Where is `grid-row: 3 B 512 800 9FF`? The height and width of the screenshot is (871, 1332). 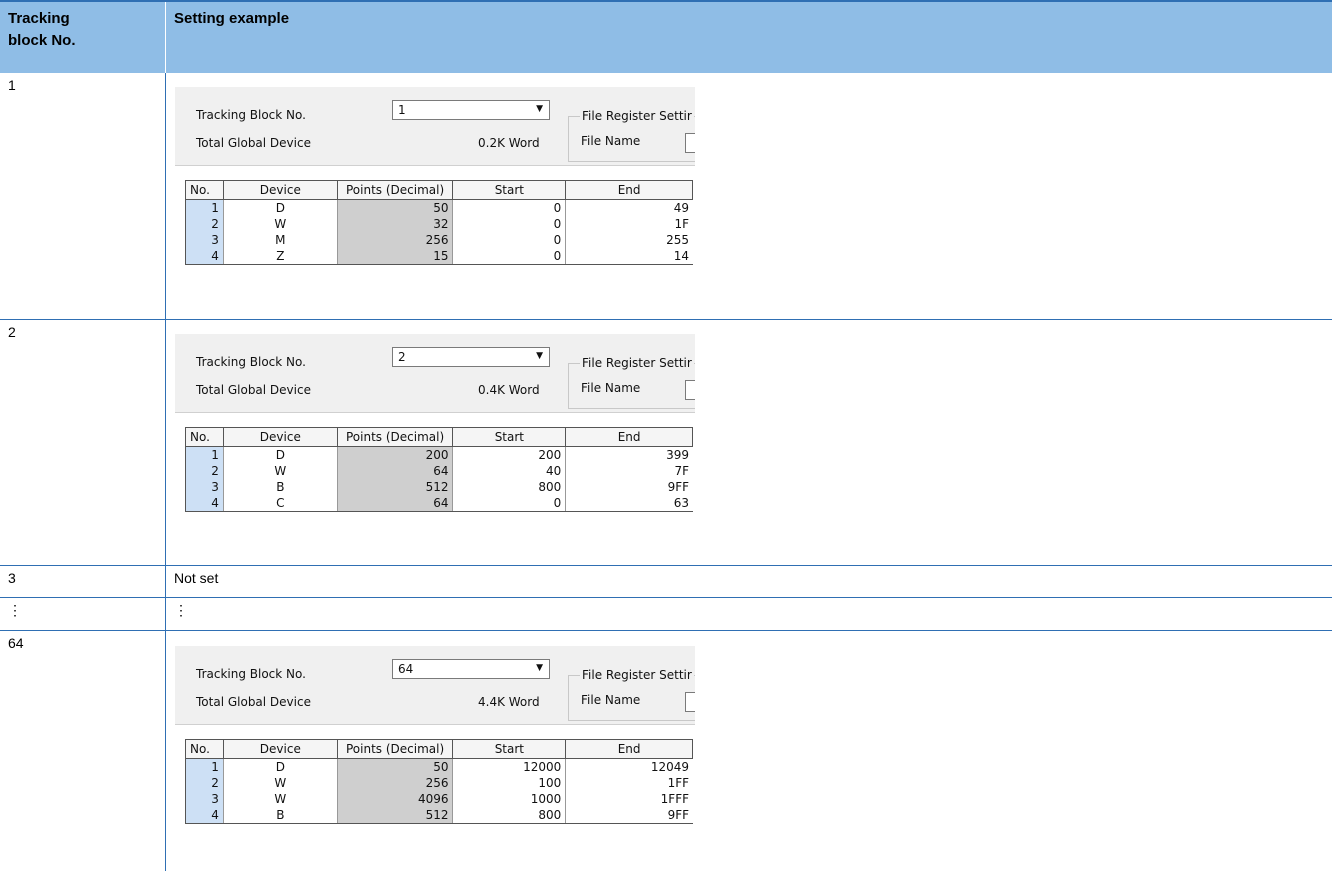
grid-row: 3 B 512 800 9FF is located at coordinates (439, 487).